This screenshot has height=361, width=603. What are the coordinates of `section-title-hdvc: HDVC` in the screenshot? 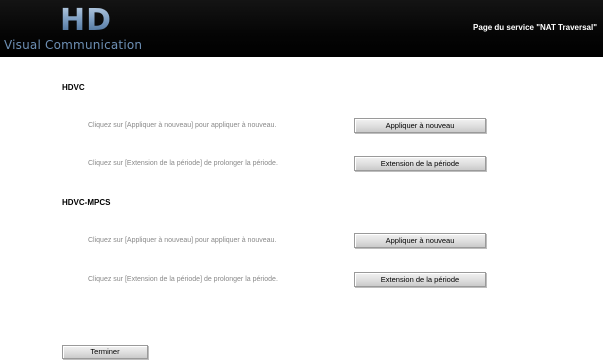 It's located at (73, 87).